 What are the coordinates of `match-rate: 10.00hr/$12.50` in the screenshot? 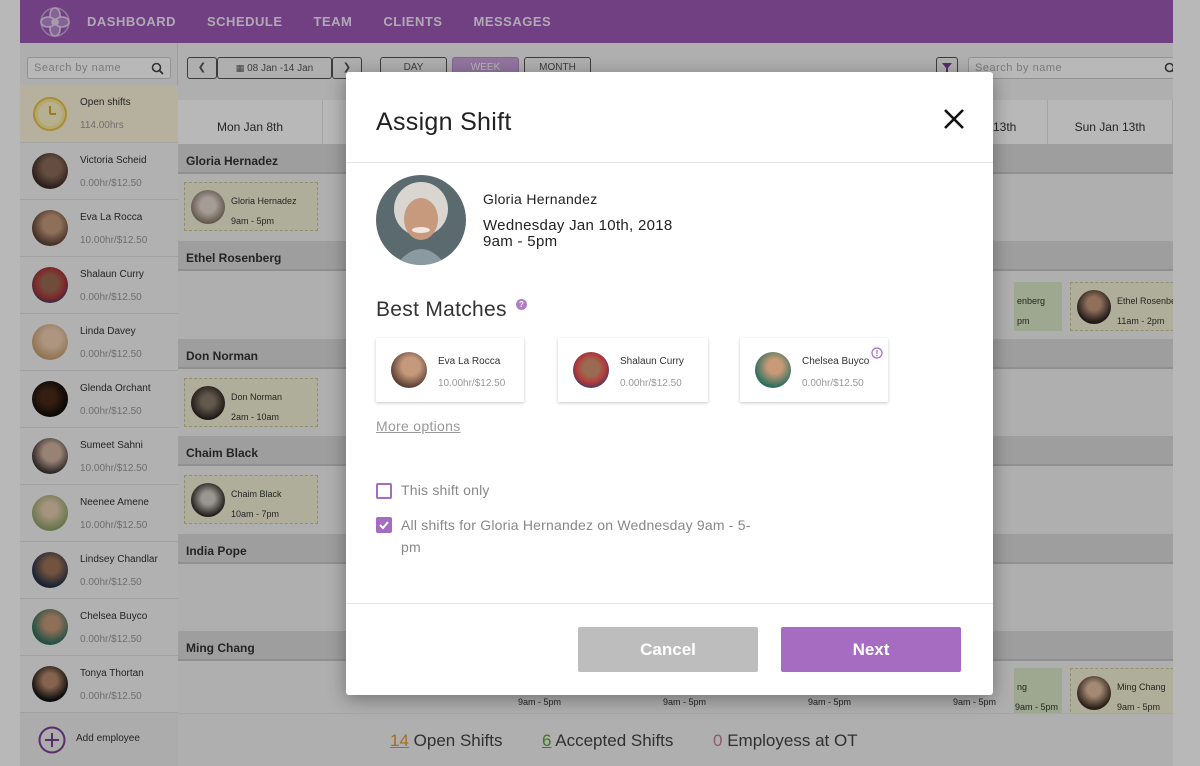 It's located at (472, 383).